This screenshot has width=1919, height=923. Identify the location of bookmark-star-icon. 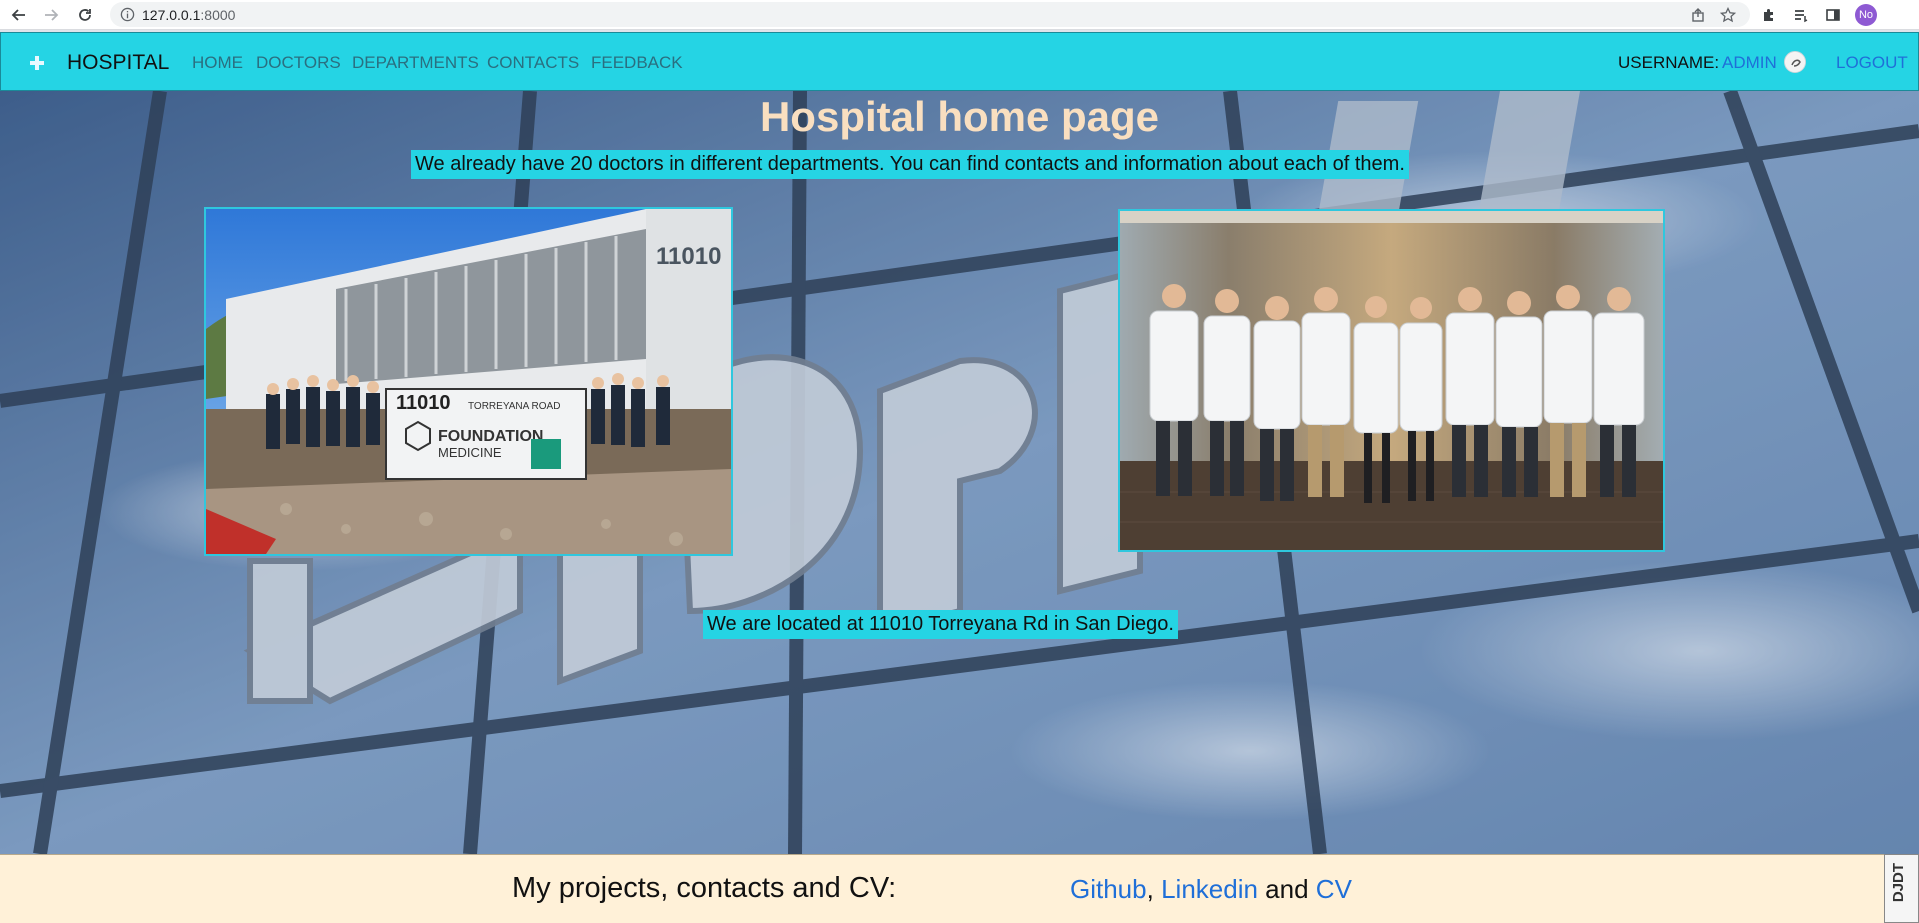
(1728, 15).